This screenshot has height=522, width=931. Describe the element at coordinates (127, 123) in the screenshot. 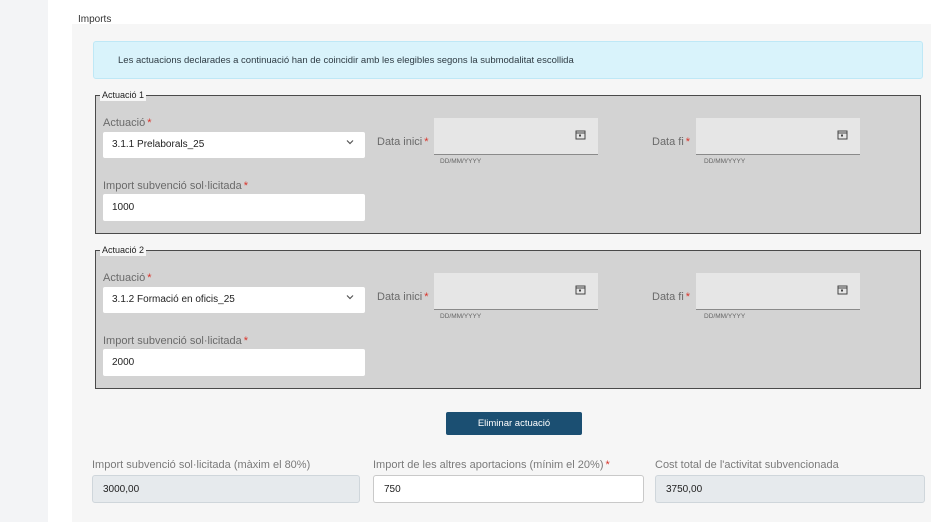

I see `actuacio-1-type-label: Actuació *` at that location.